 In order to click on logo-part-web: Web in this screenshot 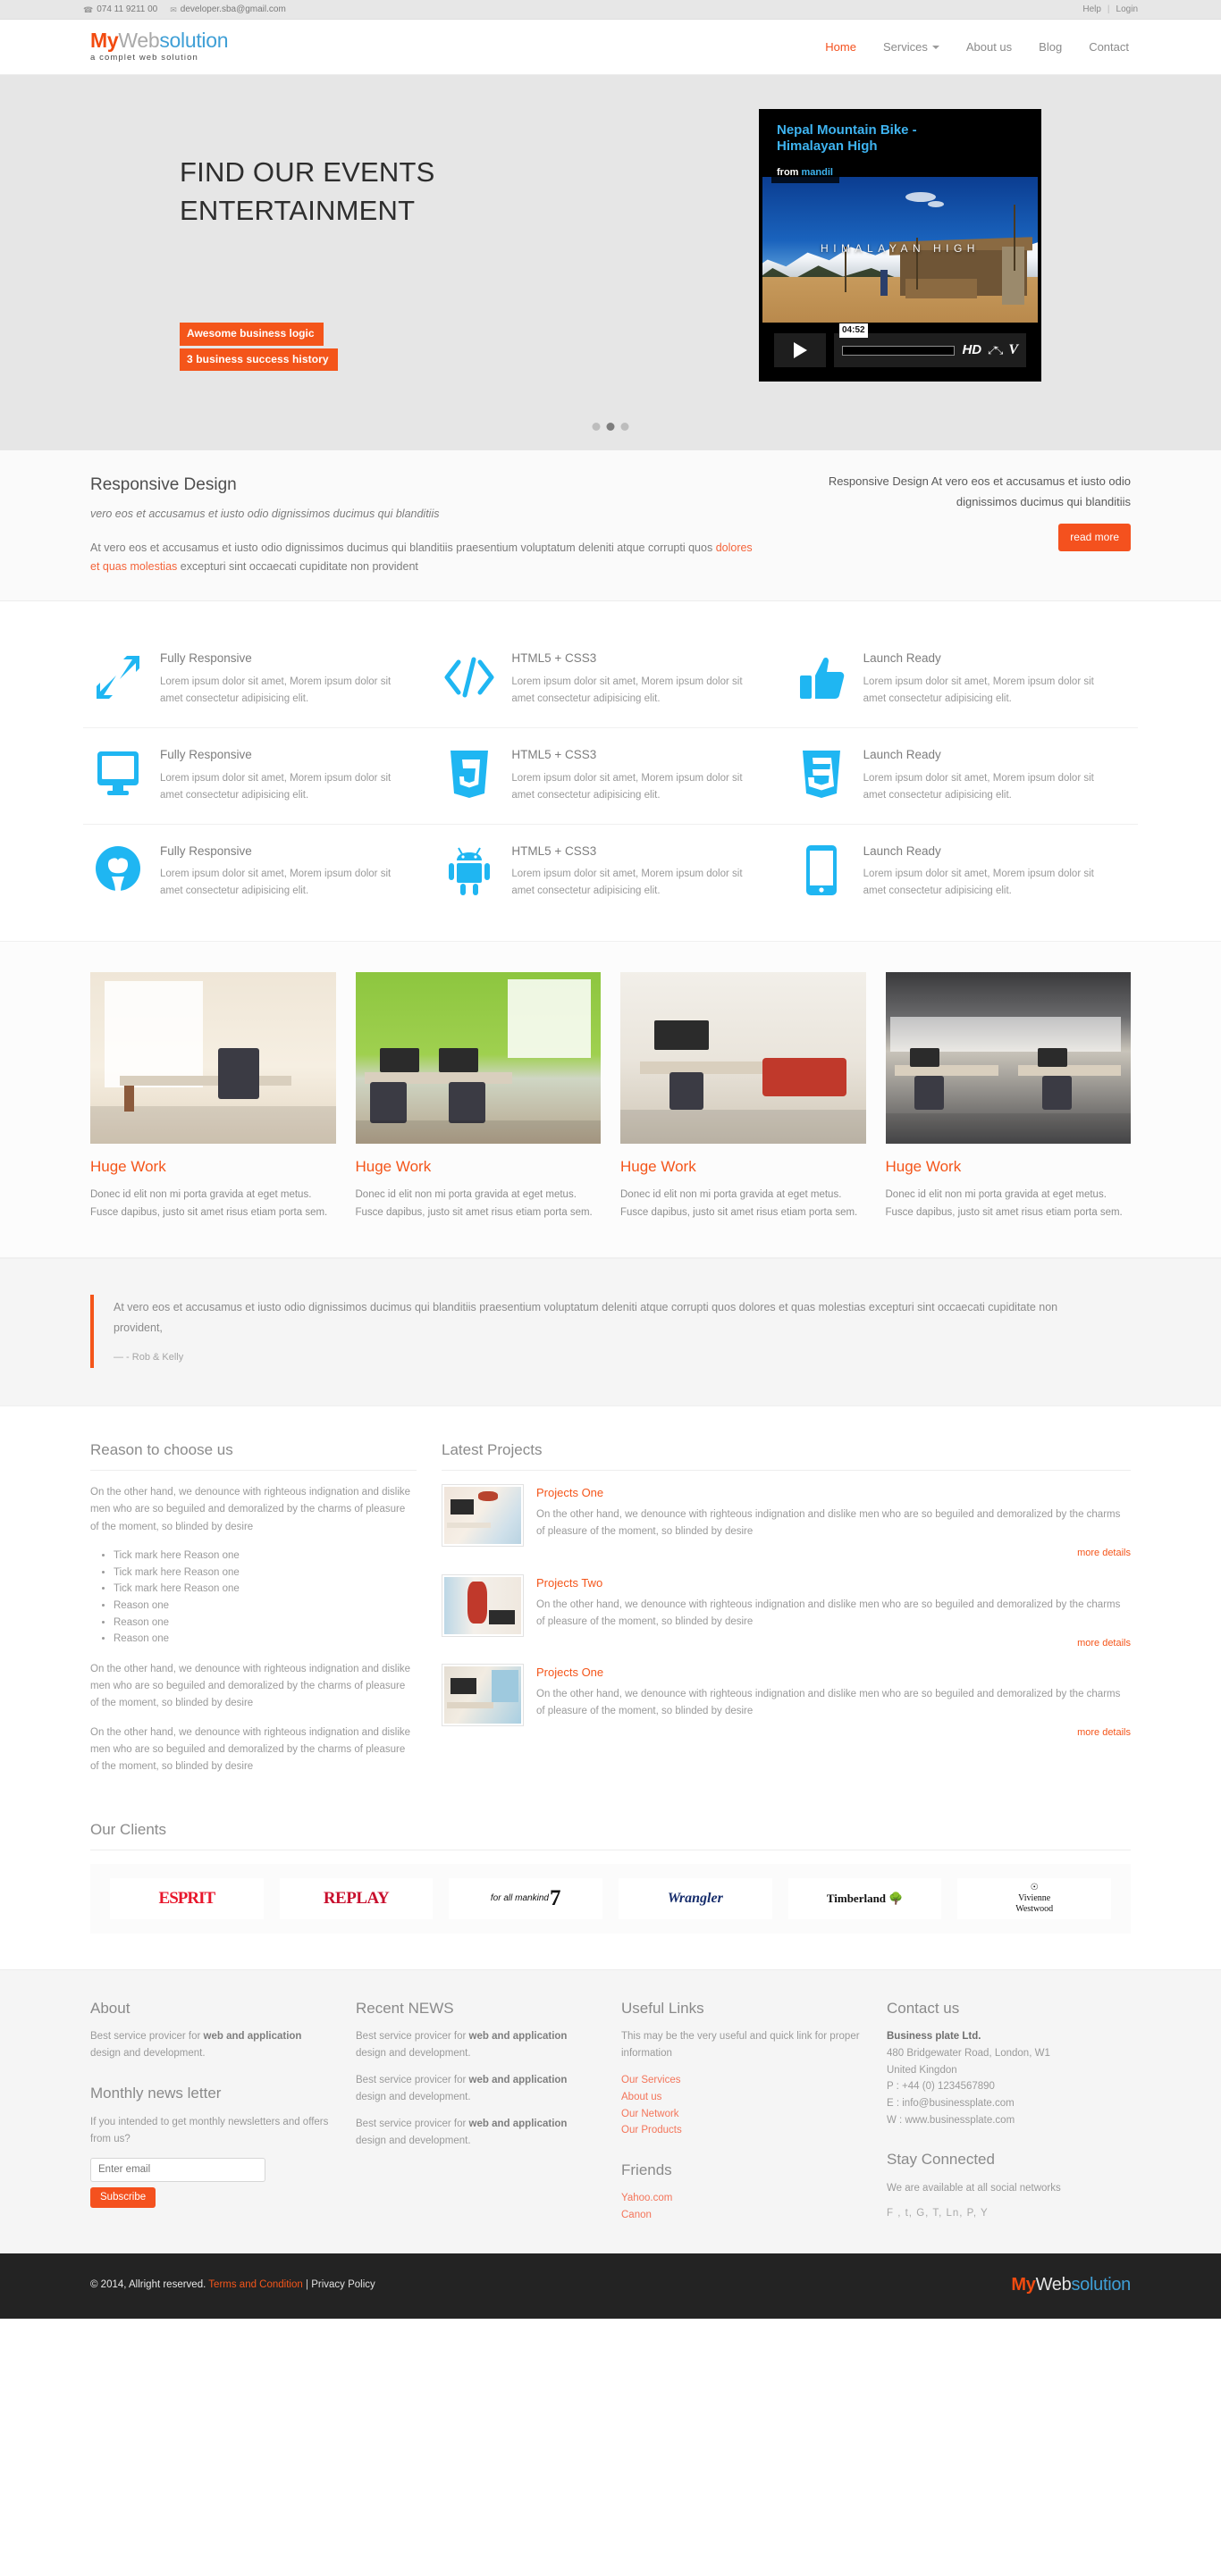, I will do `click(139, 40)`.